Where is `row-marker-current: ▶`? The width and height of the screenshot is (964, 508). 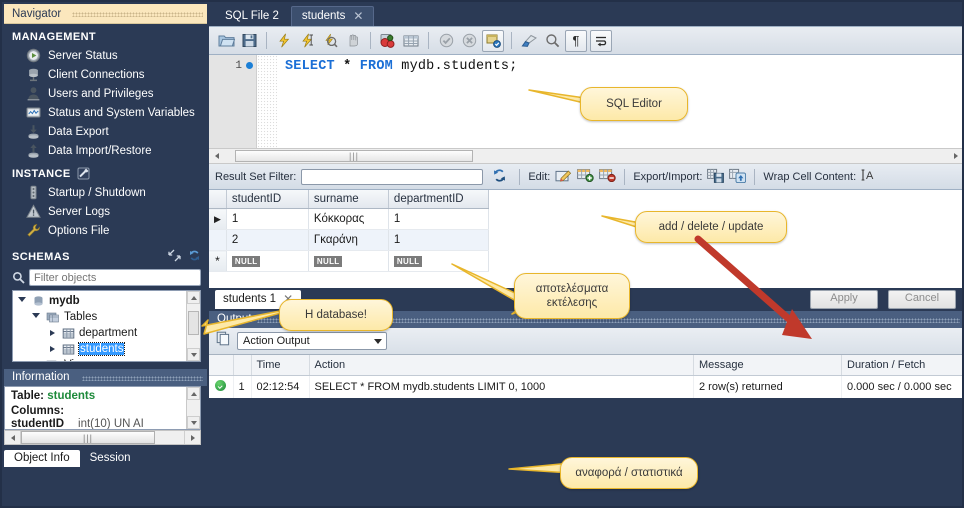
row-marker-current: ▶ is located at coordinates (218, 219).